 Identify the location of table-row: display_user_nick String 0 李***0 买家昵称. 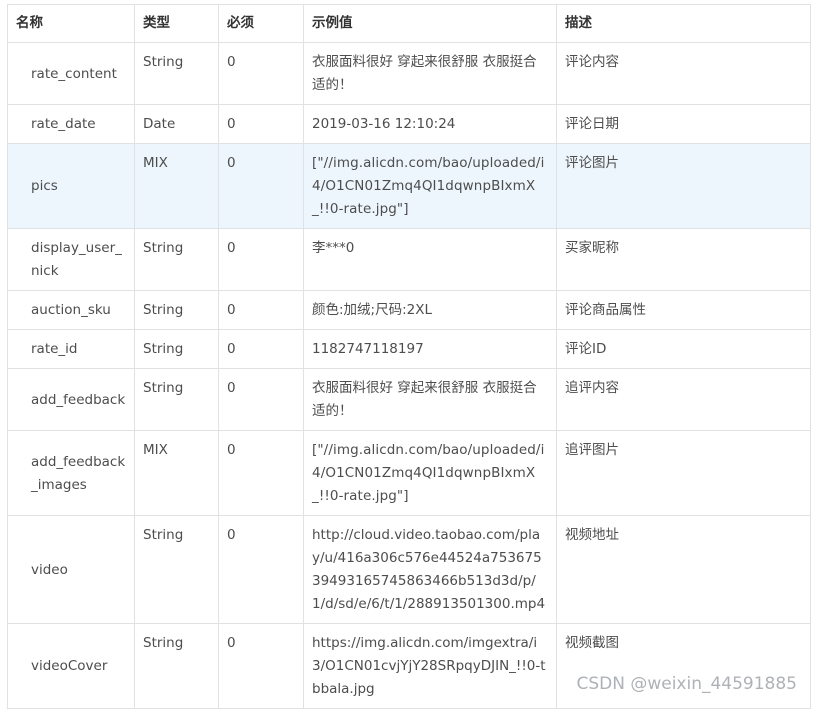
(409, 259).